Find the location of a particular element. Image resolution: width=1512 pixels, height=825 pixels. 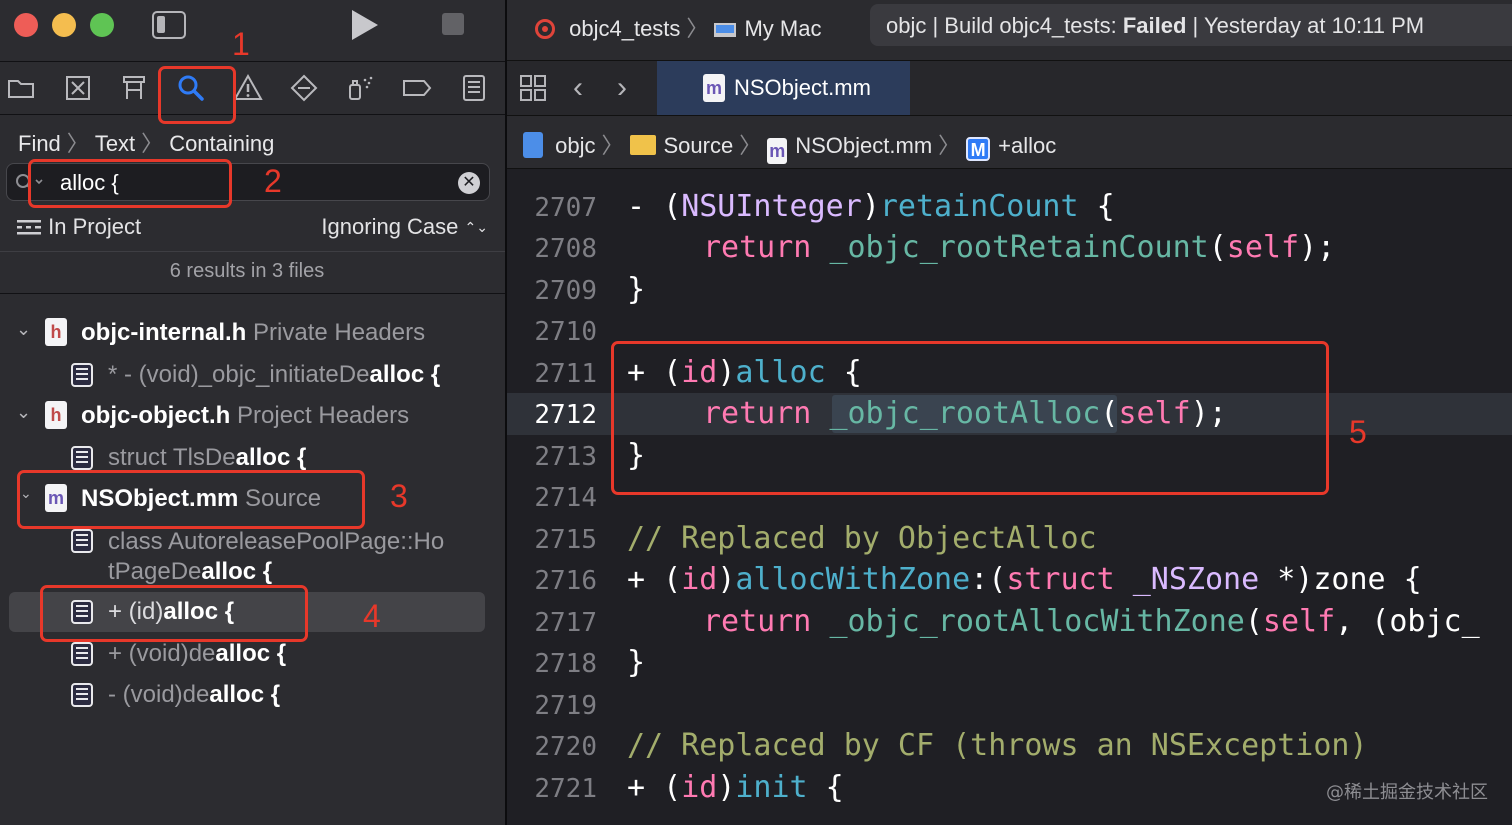

related-items-grid-icon is located at coordinates (533, 88).